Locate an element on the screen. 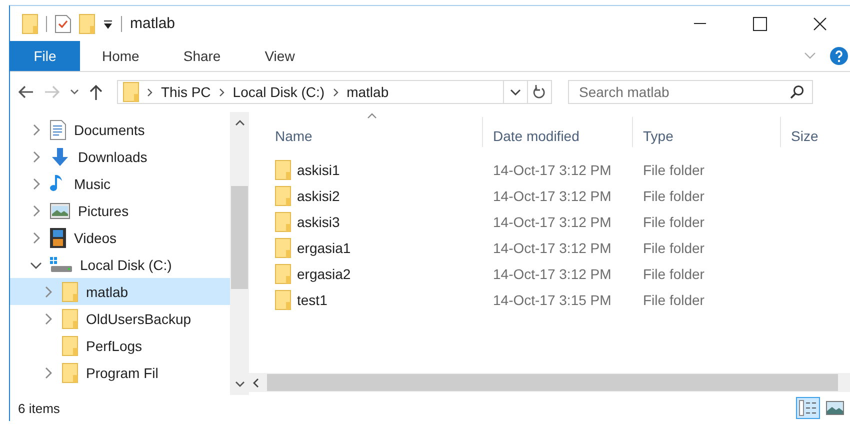 Image resolution: width=850 pixels, height=426 pixels. file-row: askisi3 14-Oct-17 3:12 PM File folder is located at coordinates (549, 222).